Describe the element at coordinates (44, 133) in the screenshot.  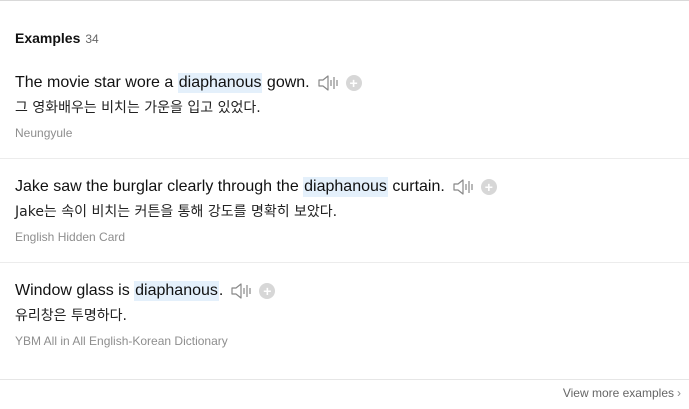
I see `example-source: Neungyule` at that location.